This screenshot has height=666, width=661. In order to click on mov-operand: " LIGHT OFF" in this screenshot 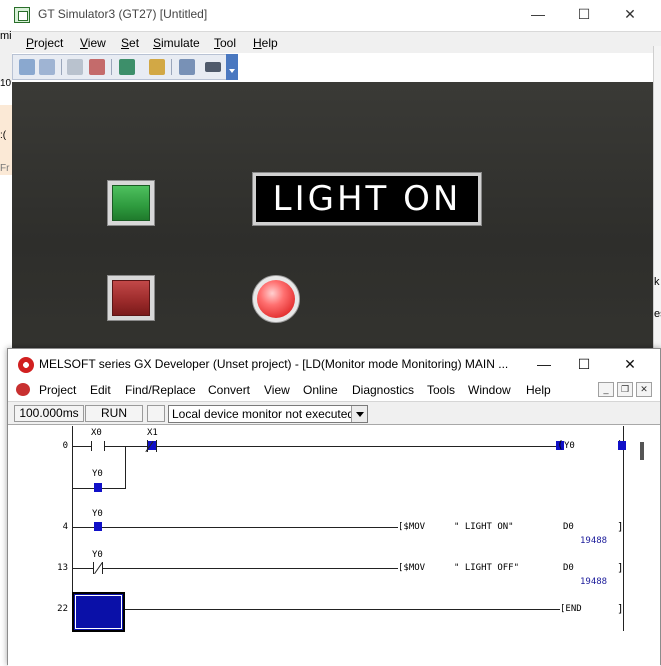, I will do `click(487, 568)`.